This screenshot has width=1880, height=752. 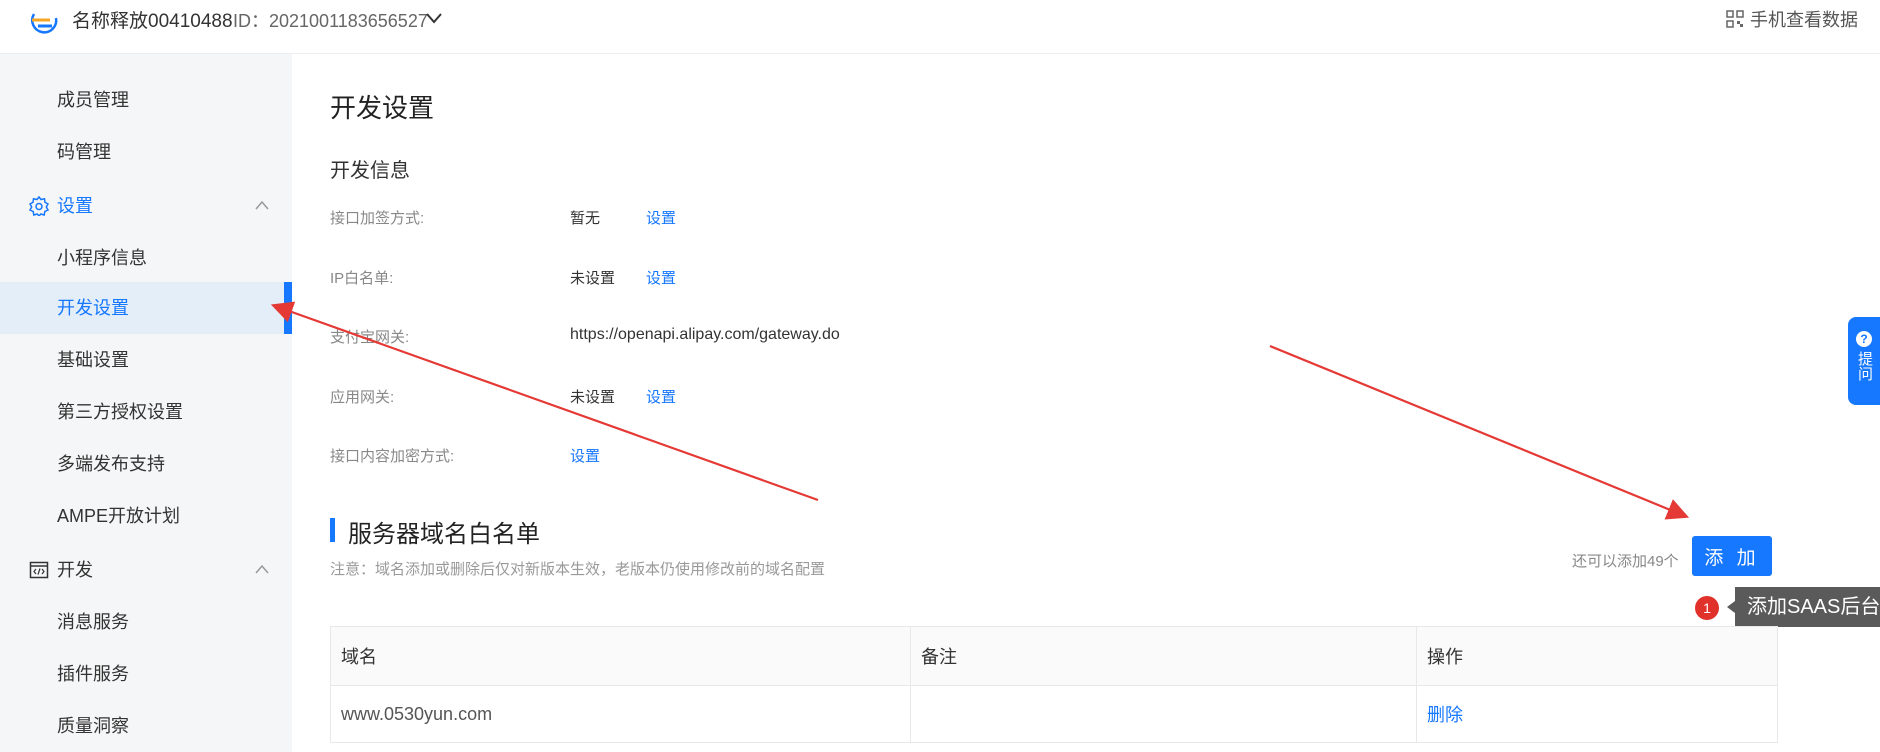 What do you see at coordinates (621, 714) in the screenshot?
I see `domain-cell: www.0530yun.com` at bounding box center [621, 714].